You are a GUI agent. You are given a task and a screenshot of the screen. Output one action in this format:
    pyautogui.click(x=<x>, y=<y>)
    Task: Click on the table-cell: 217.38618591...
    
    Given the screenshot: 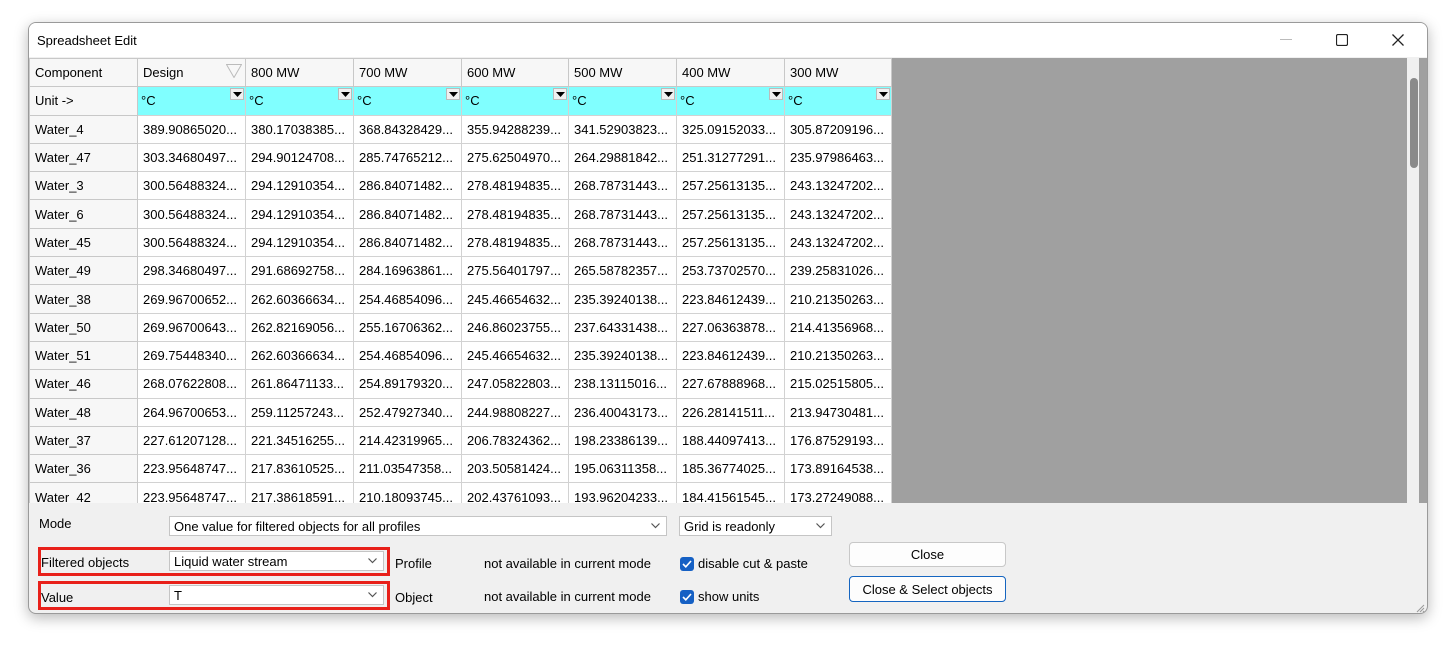 What is the action you would take?
    pyautogui.click(x=299, y=492)
    